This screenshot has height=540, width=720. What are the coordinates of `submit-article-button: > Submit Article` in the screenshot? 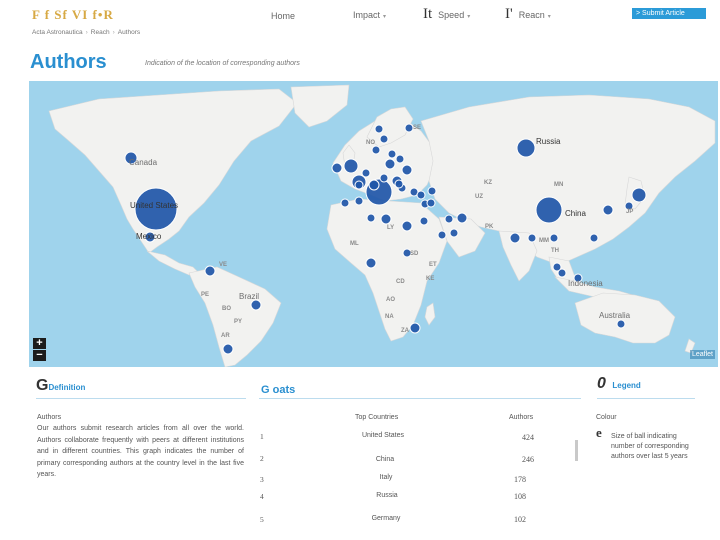 It's located at (669, 13).